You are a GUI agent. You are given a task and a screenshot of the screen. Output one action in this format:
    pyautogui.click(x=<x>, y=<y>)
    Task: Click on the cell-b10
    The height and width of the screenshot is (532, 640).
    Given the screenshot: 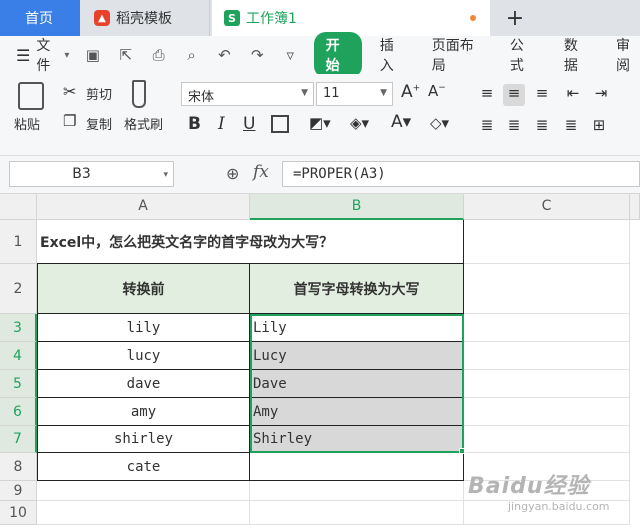 What is the action you would take?
    pyautogui.click(x=357, y=513)
    